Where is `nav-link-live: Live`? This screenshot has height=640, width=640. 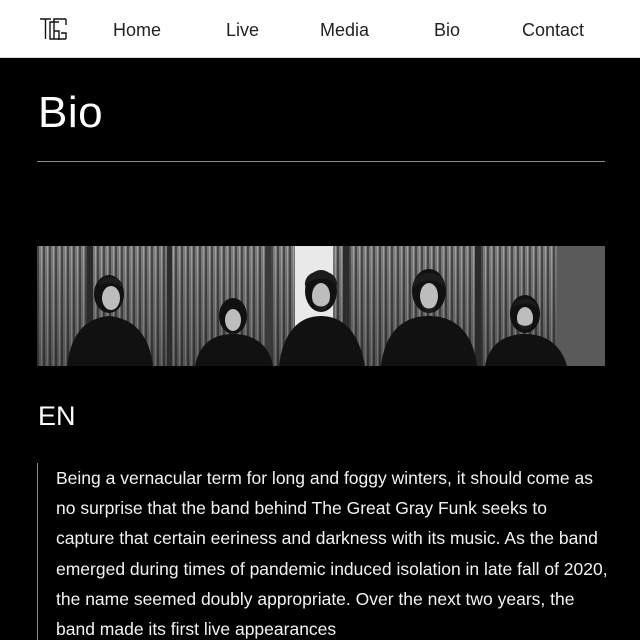
nav-link-live: Live is located at coordinates (242, 30).